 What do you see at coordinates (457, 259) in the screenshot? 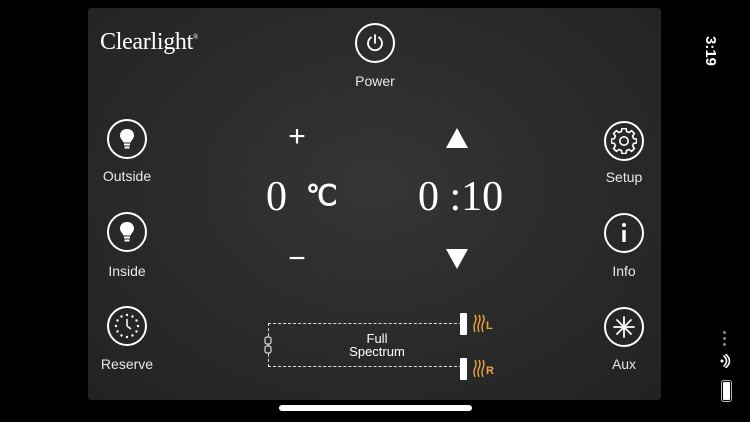
I see `timer-decrease-arrow` at bounding box center [457, 259].